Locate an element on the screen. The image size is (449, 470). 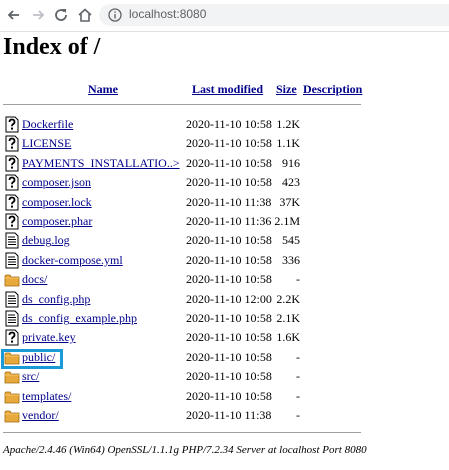
file-link: templates/ is located at coordinates (46, 396).